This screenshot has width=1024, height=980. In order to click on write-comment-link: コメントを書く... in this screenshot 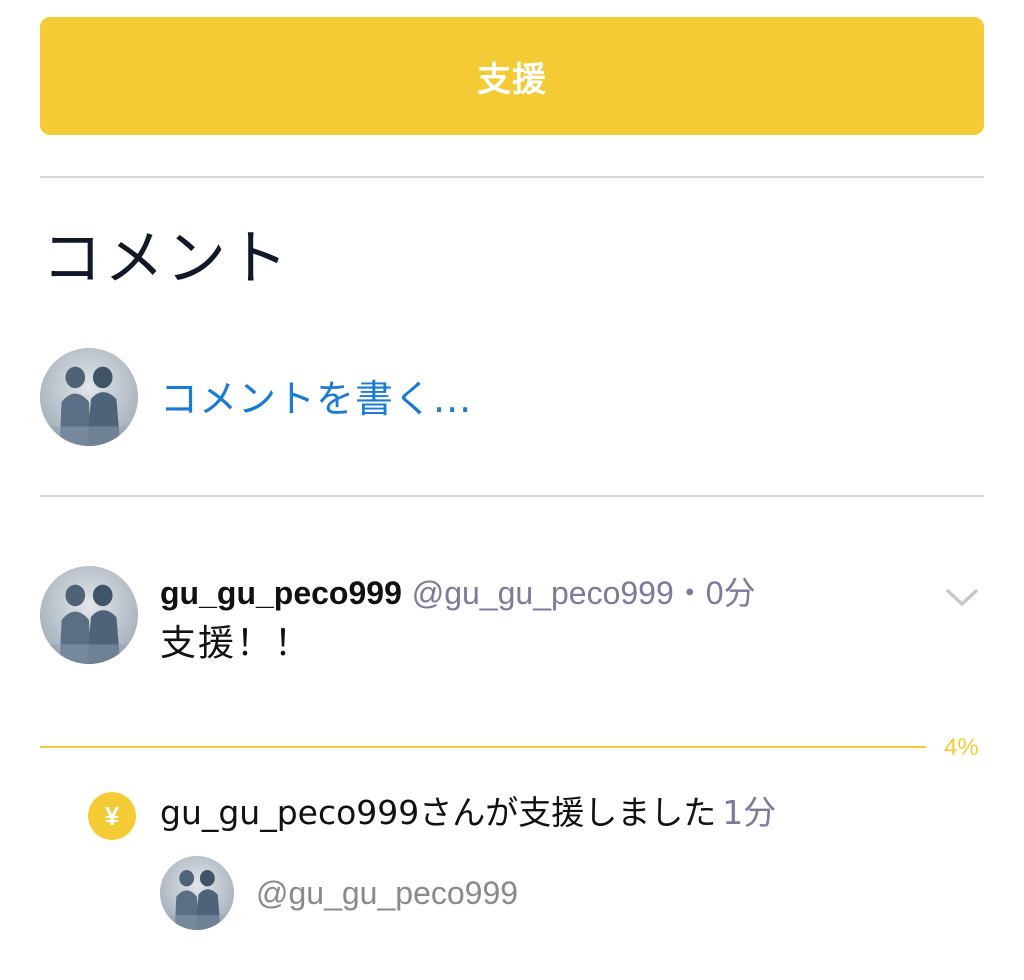, I will do `click(316, 399)`.